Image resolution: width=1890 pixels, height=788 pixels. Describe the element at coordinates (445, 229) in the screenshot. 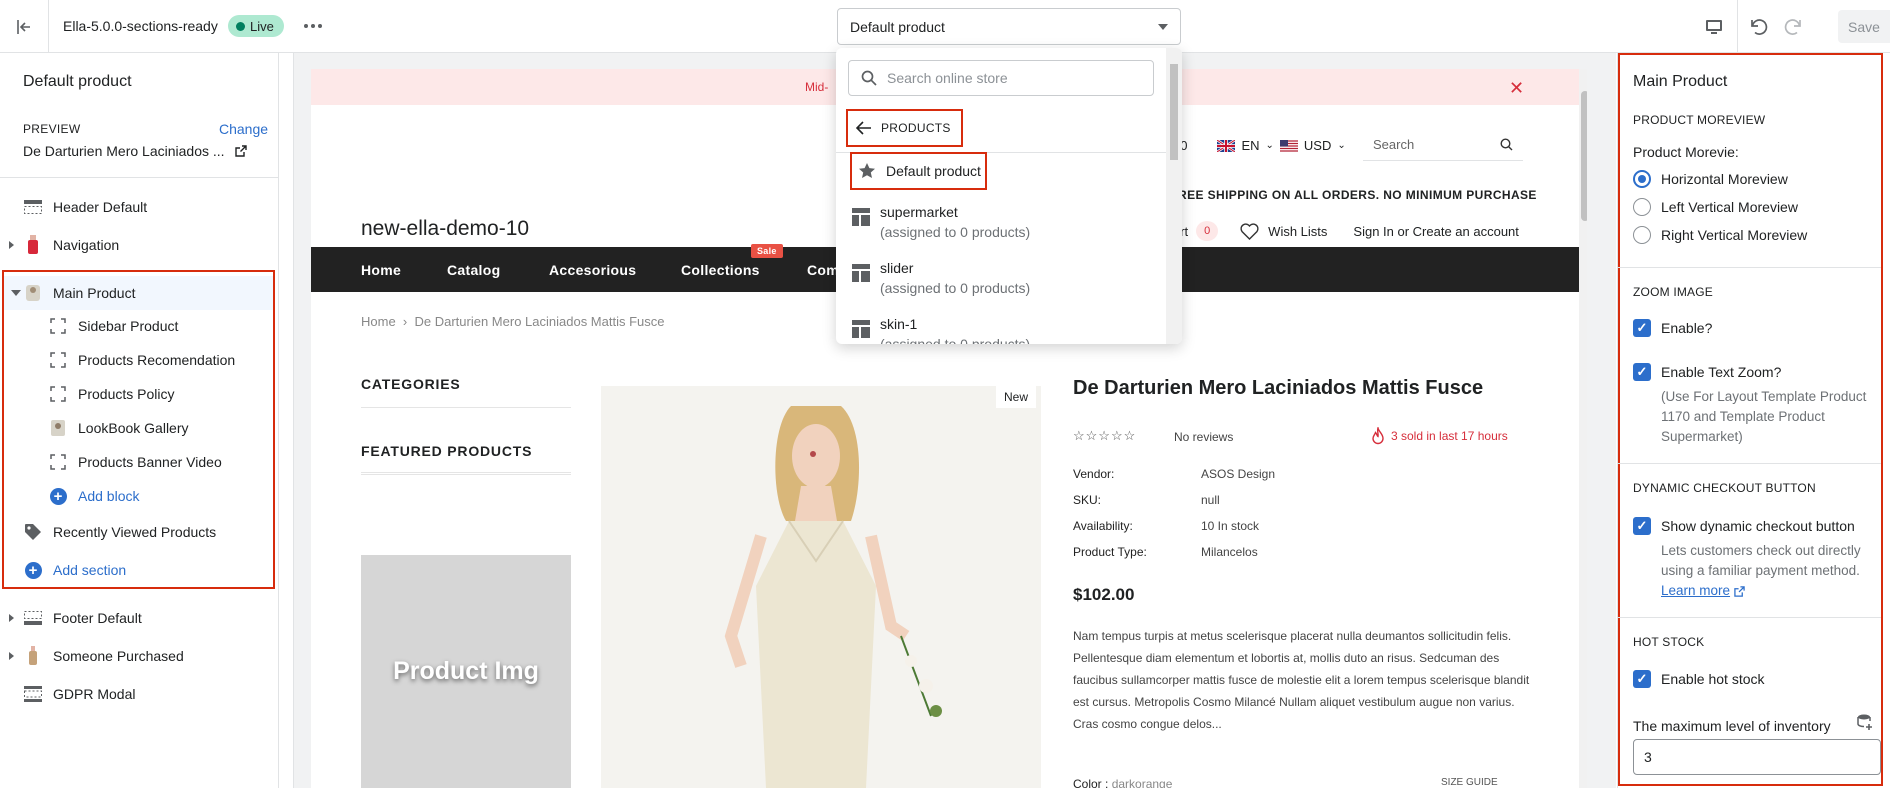

I see `store-logo: new-ella-demo-10` at that location.